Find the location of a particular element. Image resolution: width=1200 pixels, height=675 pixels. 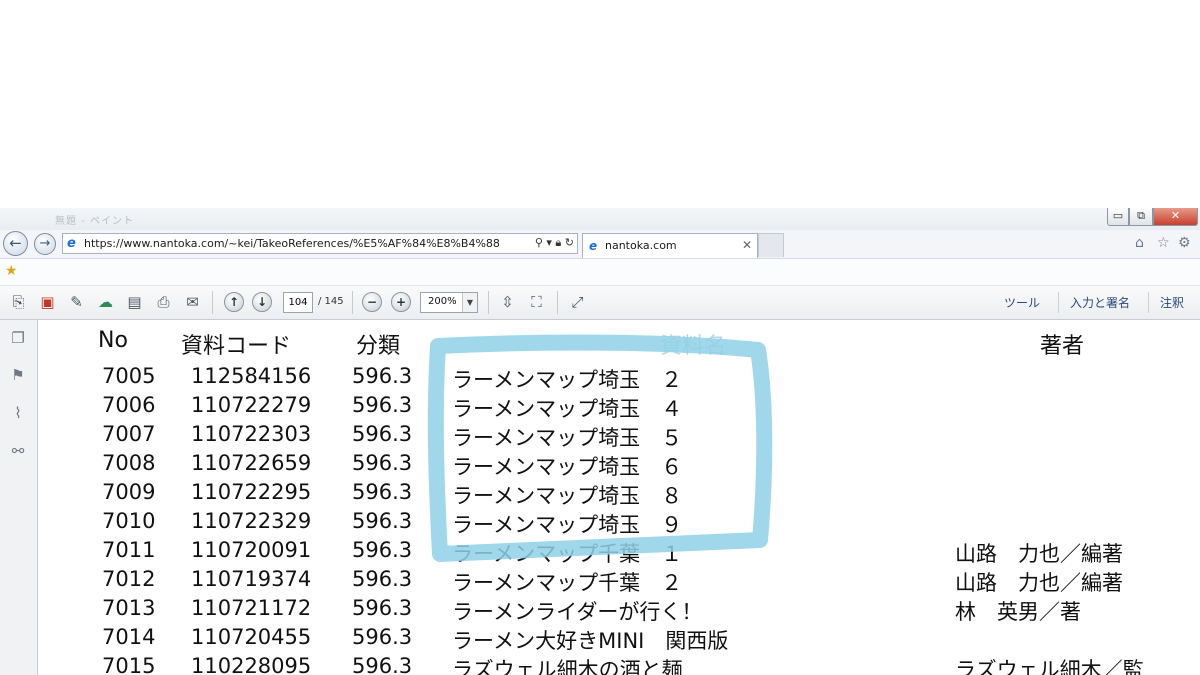

table-cell-code: 110720091 is located at coordinates (251, 550).